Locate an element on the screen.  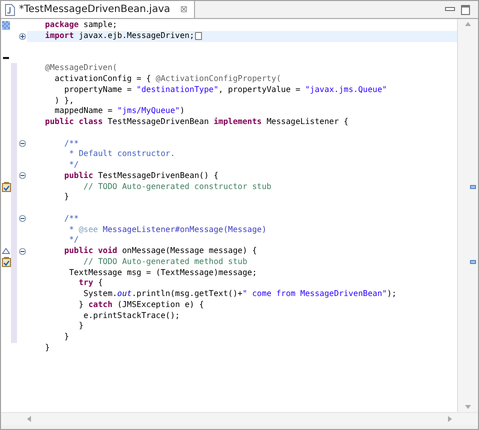
code-line: // TODO Auto-generated constructor stub is located at coordinates (177, 187).